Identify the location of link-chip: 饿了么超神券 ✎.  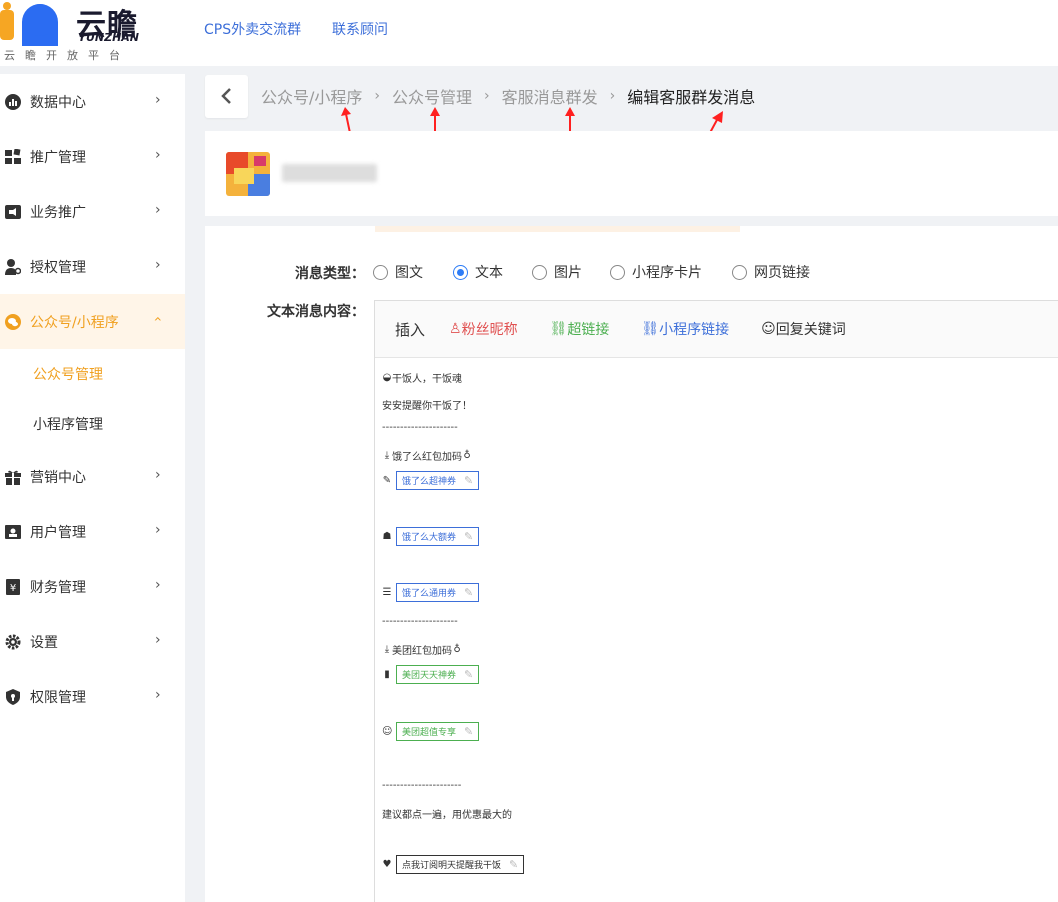
(438, 480).